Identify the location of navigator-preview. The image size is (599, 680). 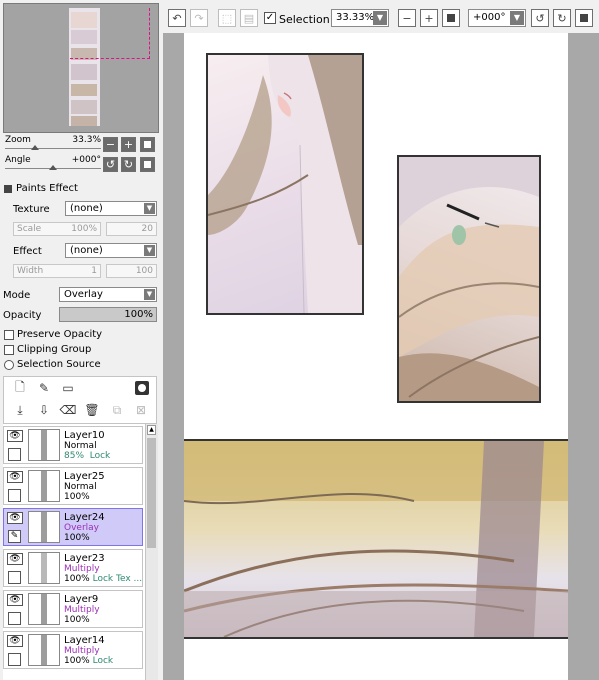
(81, 68).